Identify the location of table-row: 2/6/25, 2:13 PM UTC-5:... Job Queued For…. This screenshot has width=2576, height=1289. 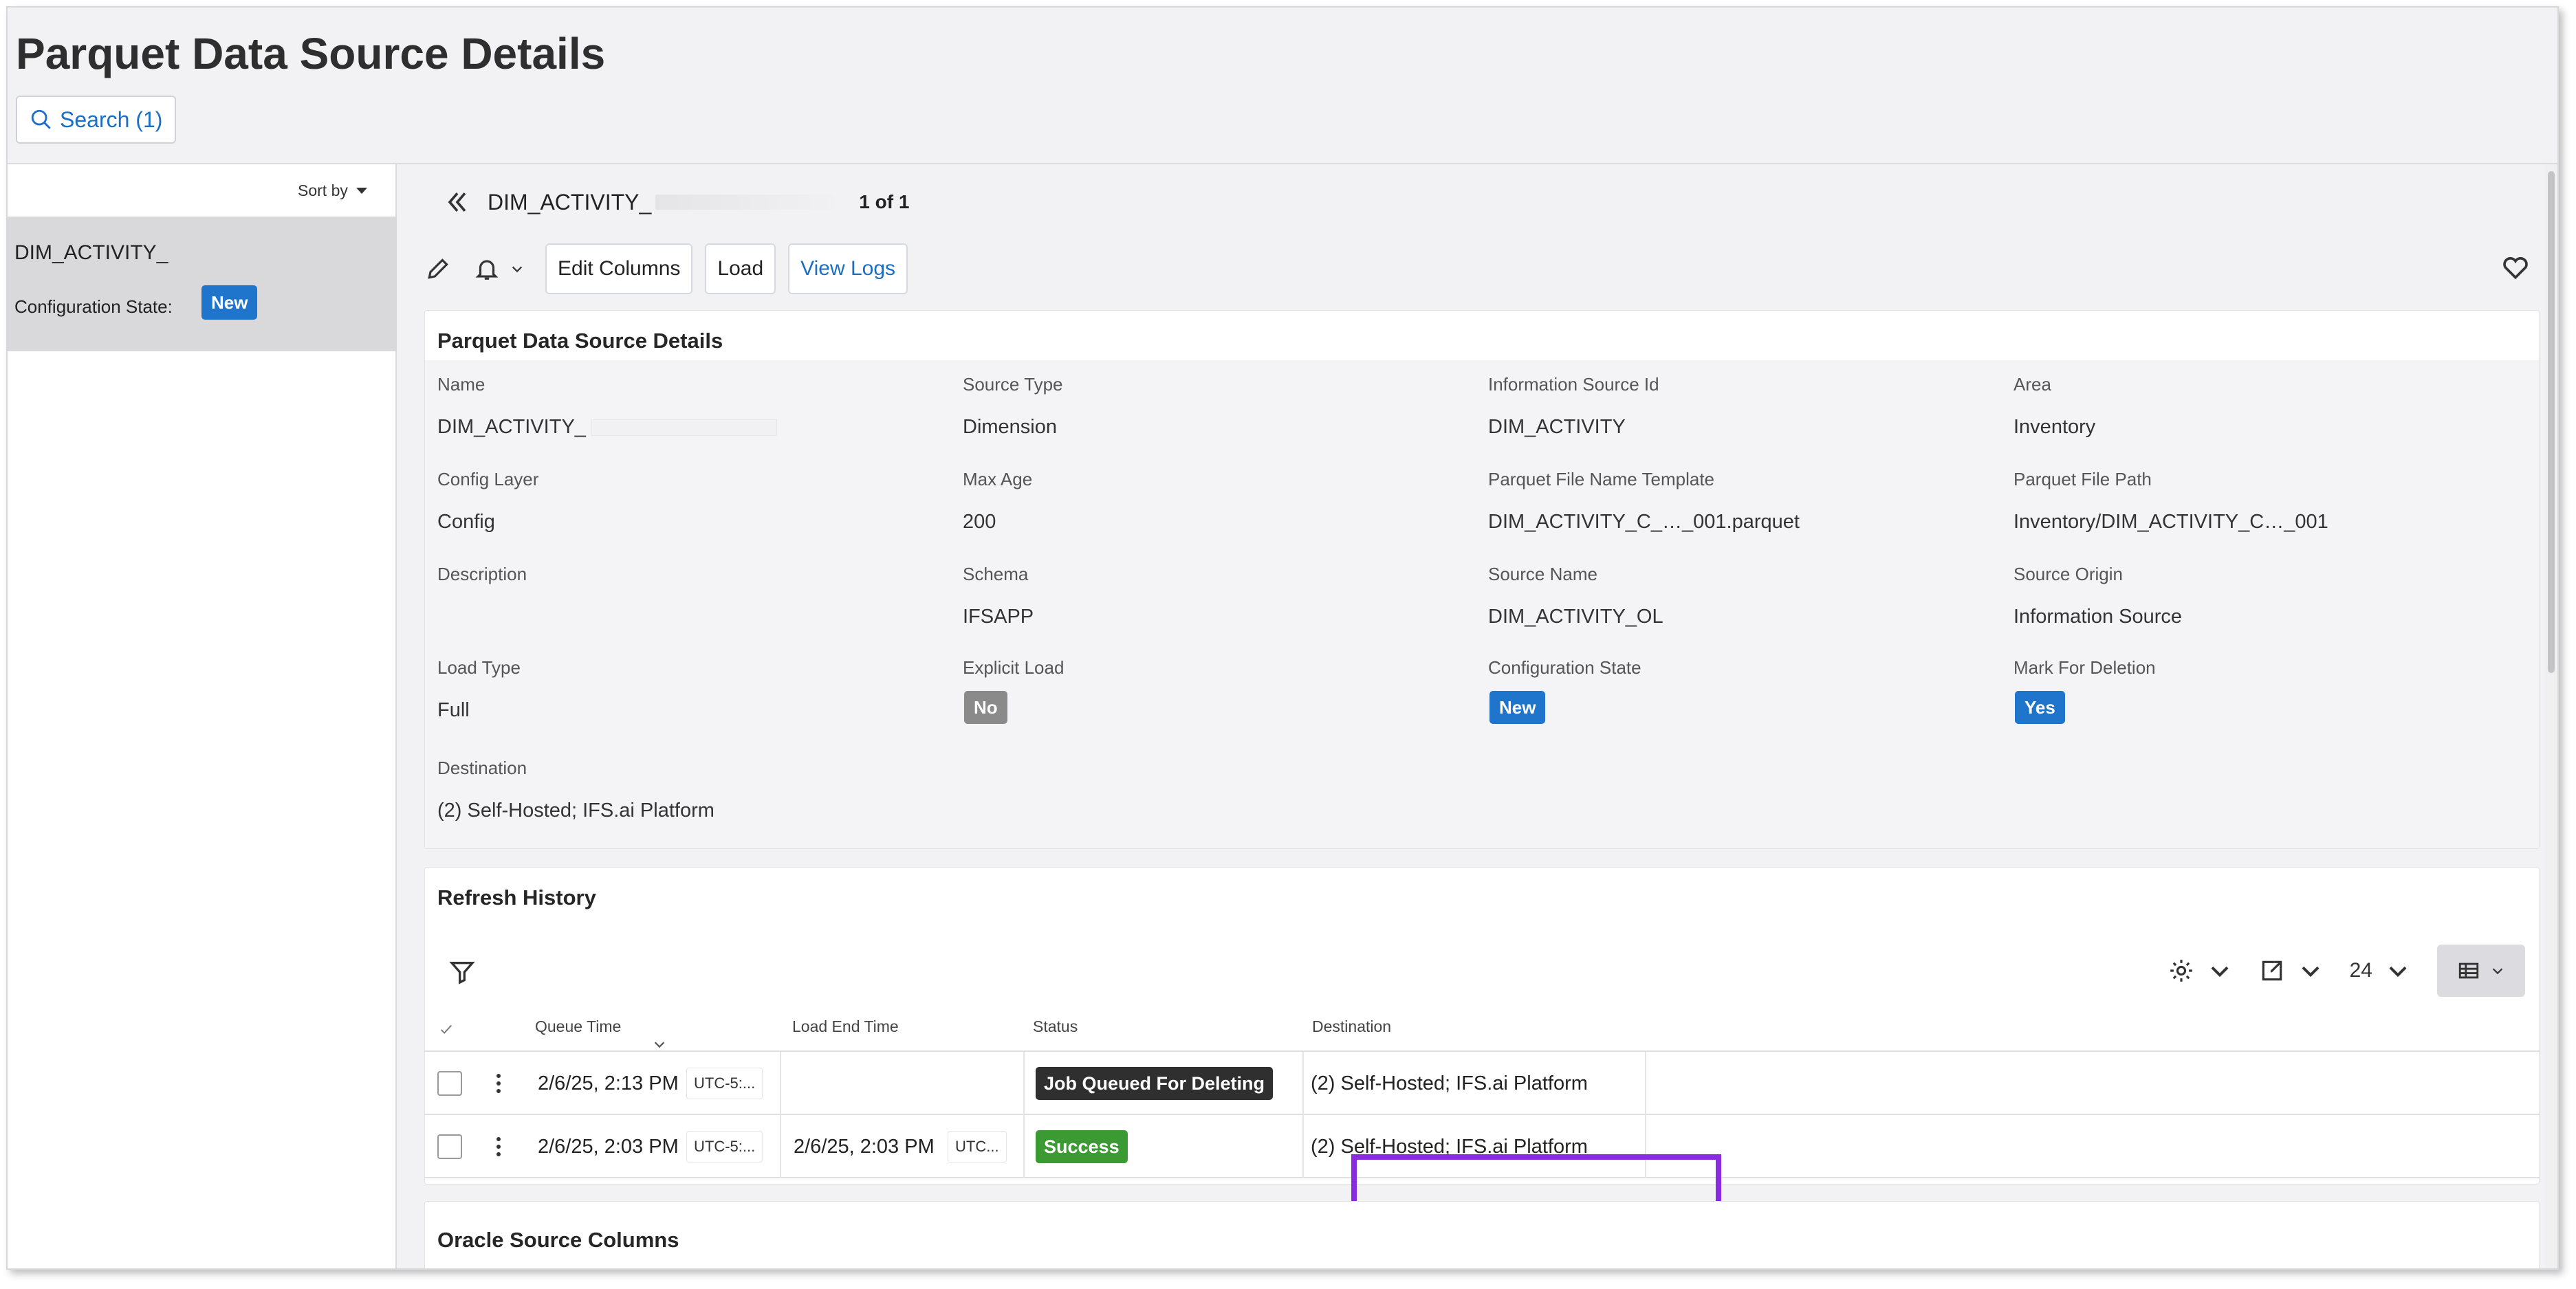
(1482, 1083).